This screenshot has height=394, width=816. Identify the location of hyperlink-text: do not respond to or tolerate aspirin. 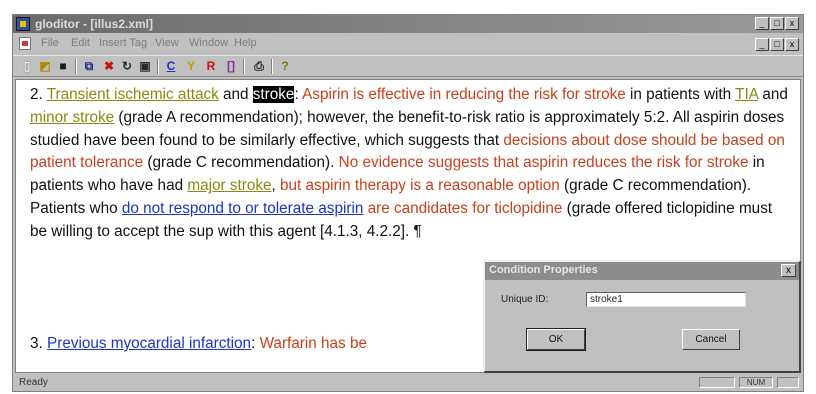
(243, 208).